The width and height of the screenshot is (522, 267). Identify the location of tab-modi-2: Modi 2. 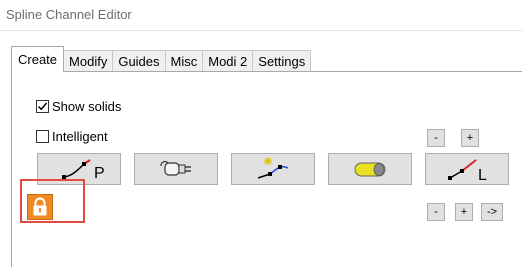
(228, 61).